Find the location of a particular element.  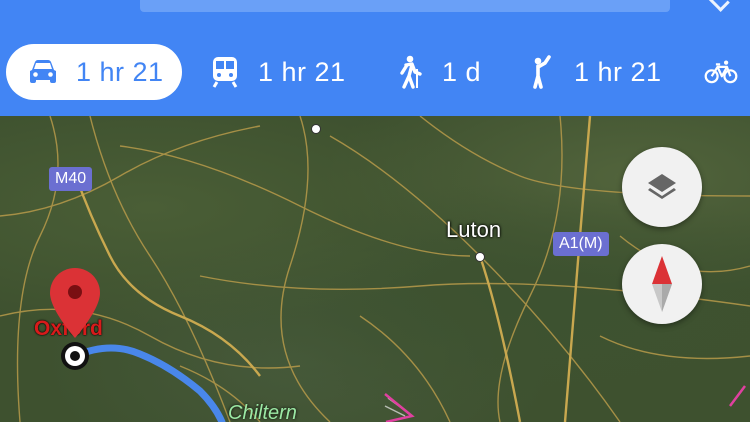

city-label-luton: Luton is located at coordinates (474, 229).